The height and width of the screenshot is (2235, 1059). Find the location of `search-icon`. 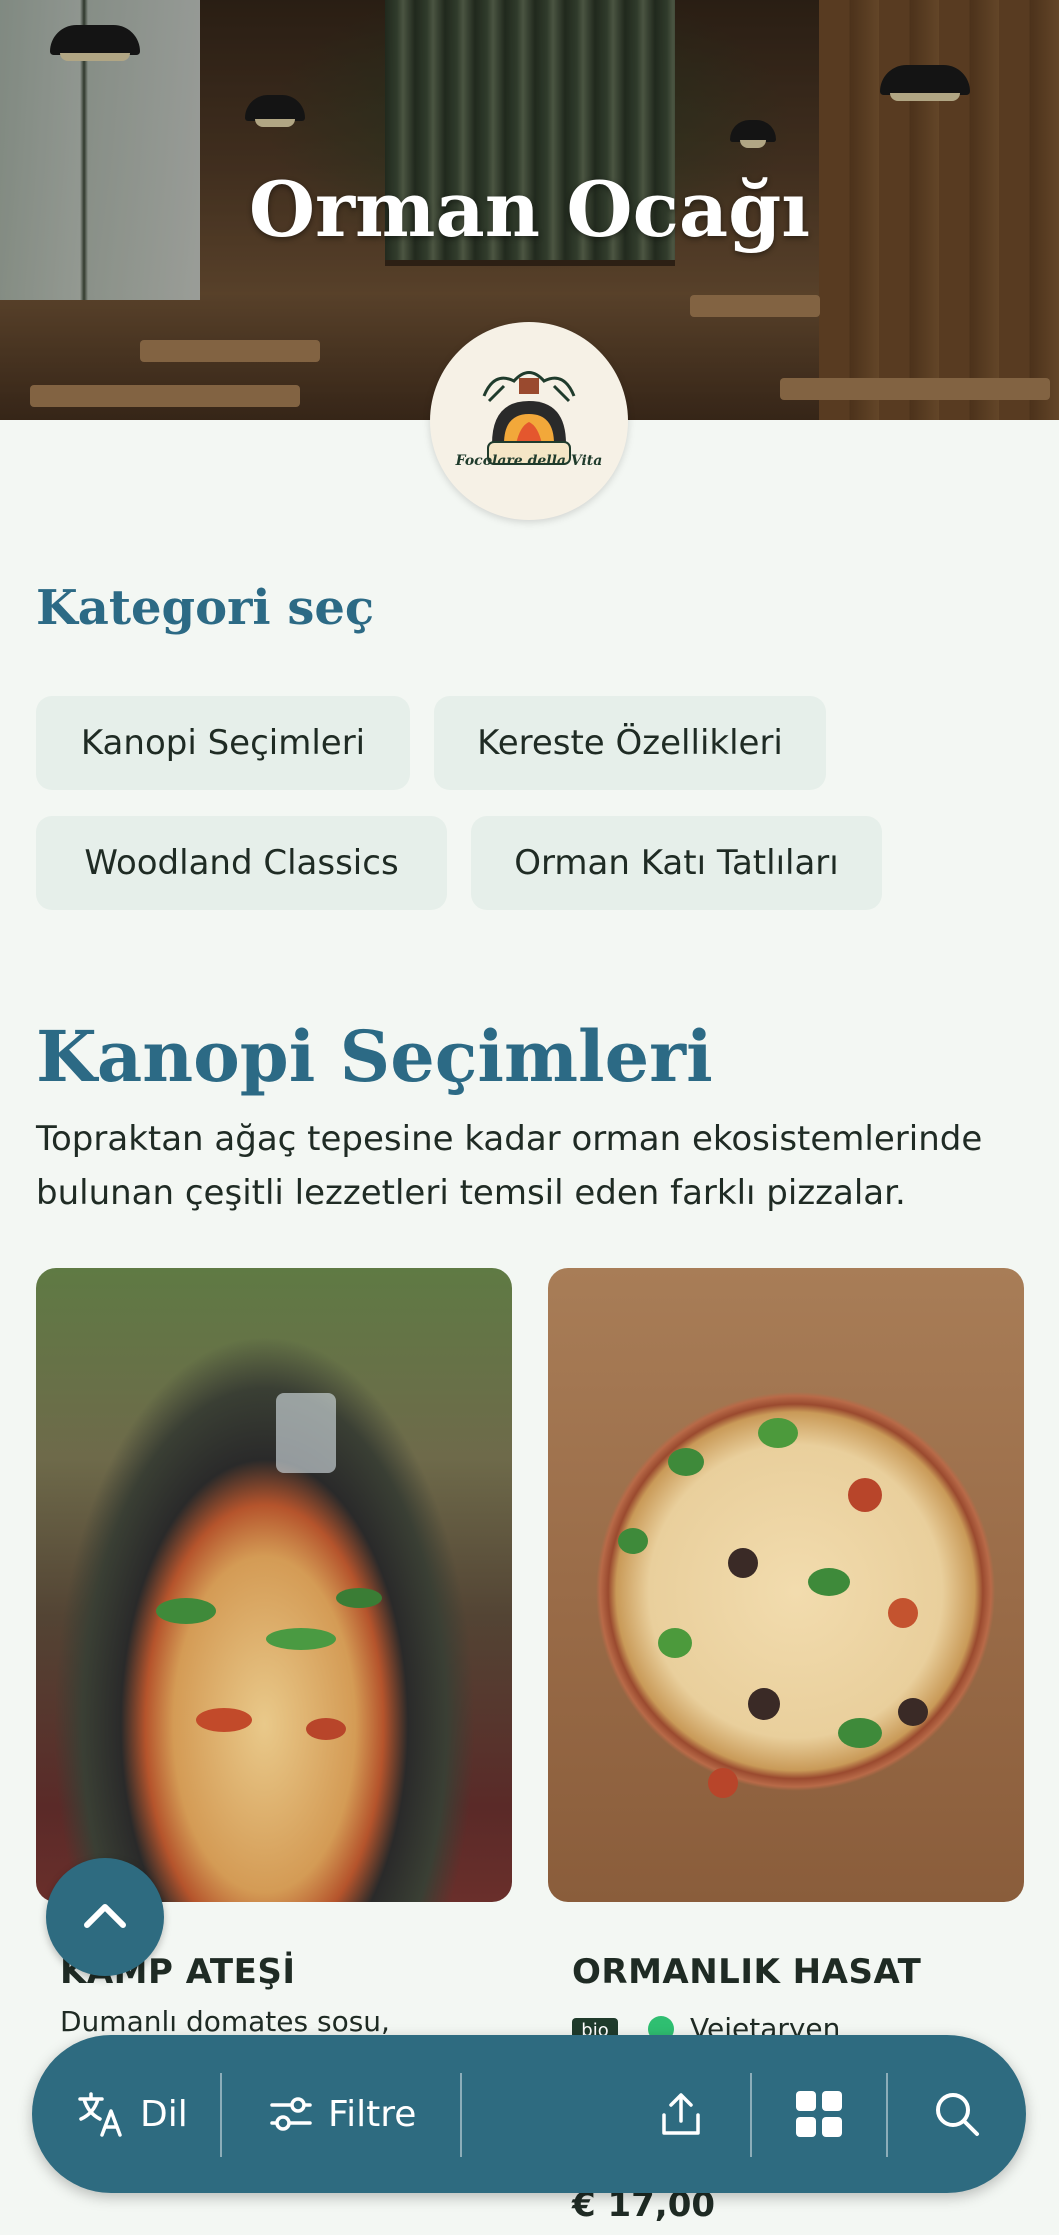

search-icon is located at coordinates (957, 2114).